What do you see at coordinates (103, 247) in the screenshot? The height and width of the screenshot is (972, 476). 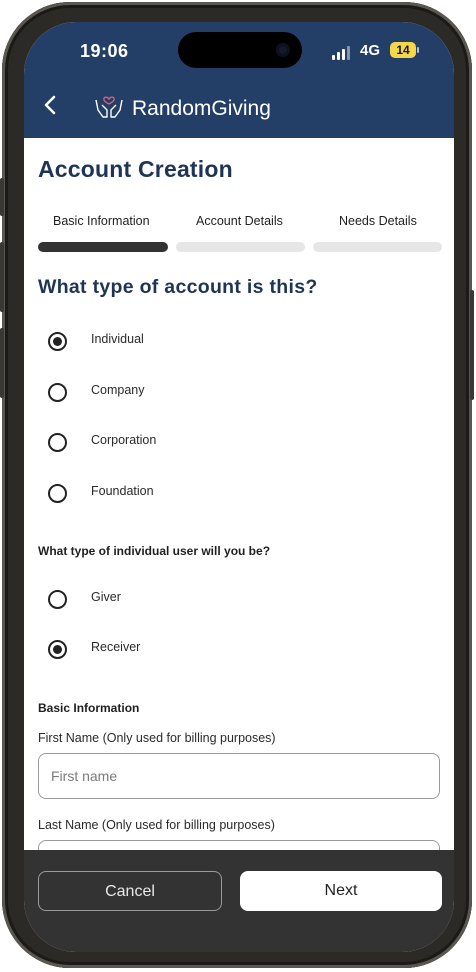 I see `step-bar-basic-information` at bounding box center [103, 247].